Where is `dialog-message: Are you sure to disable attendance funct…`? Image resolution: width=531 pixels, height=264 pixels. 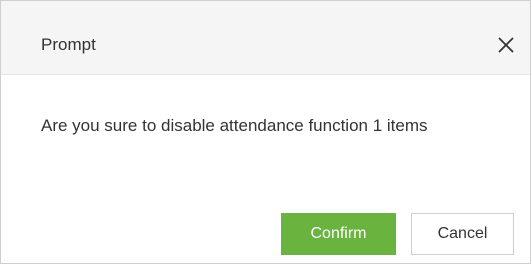
dialog-message: Are you sure to disable attendance funct… is located at coordinates (234, 125).